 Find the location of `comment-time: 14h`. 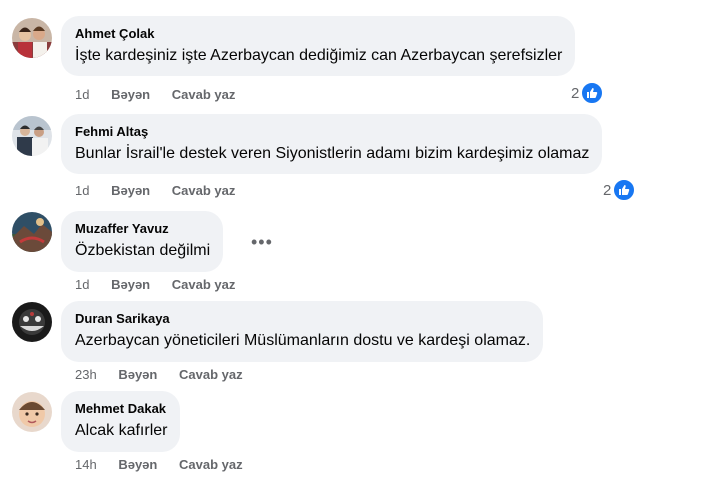

comment-time: 14h is located at coordinates (86, 465).